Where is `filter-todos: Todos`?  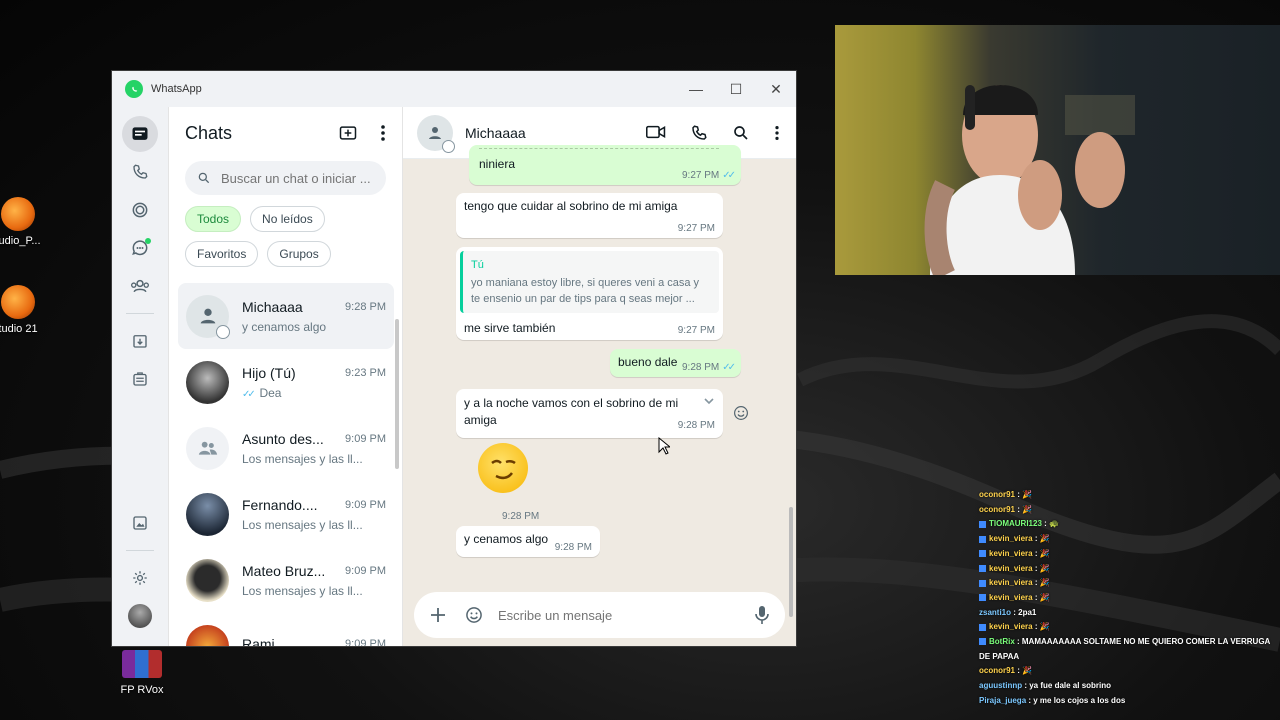 filter-todos: Todos is located at coordinates (213, 219).